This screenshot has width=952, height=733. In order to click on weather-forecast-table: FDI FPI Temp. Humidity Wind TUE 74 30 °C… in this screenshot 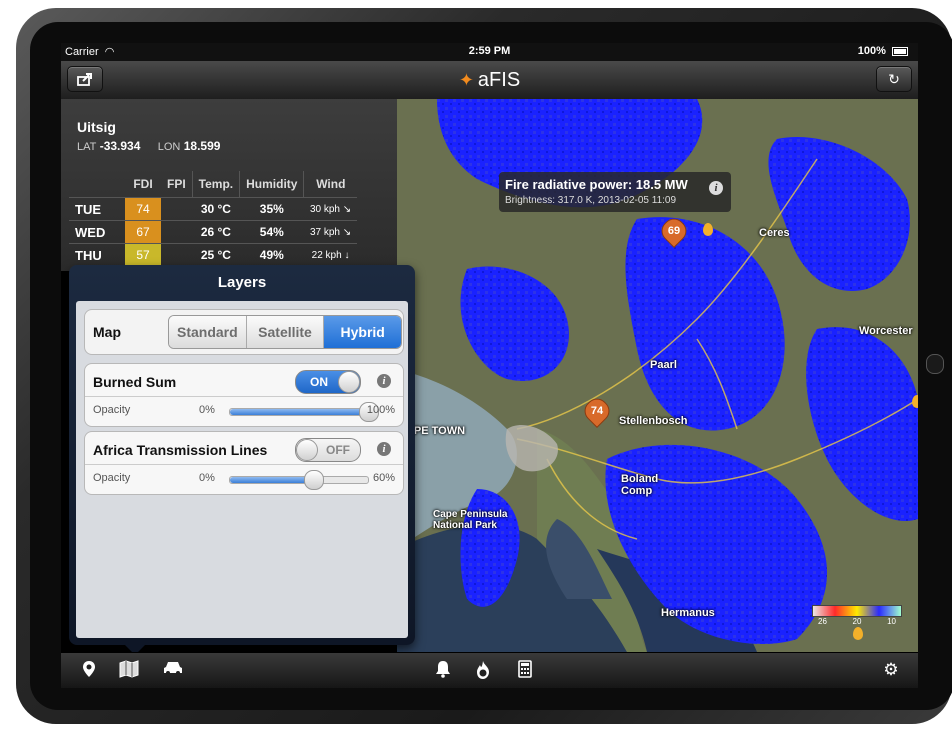, I will do `click(213, 218)`.